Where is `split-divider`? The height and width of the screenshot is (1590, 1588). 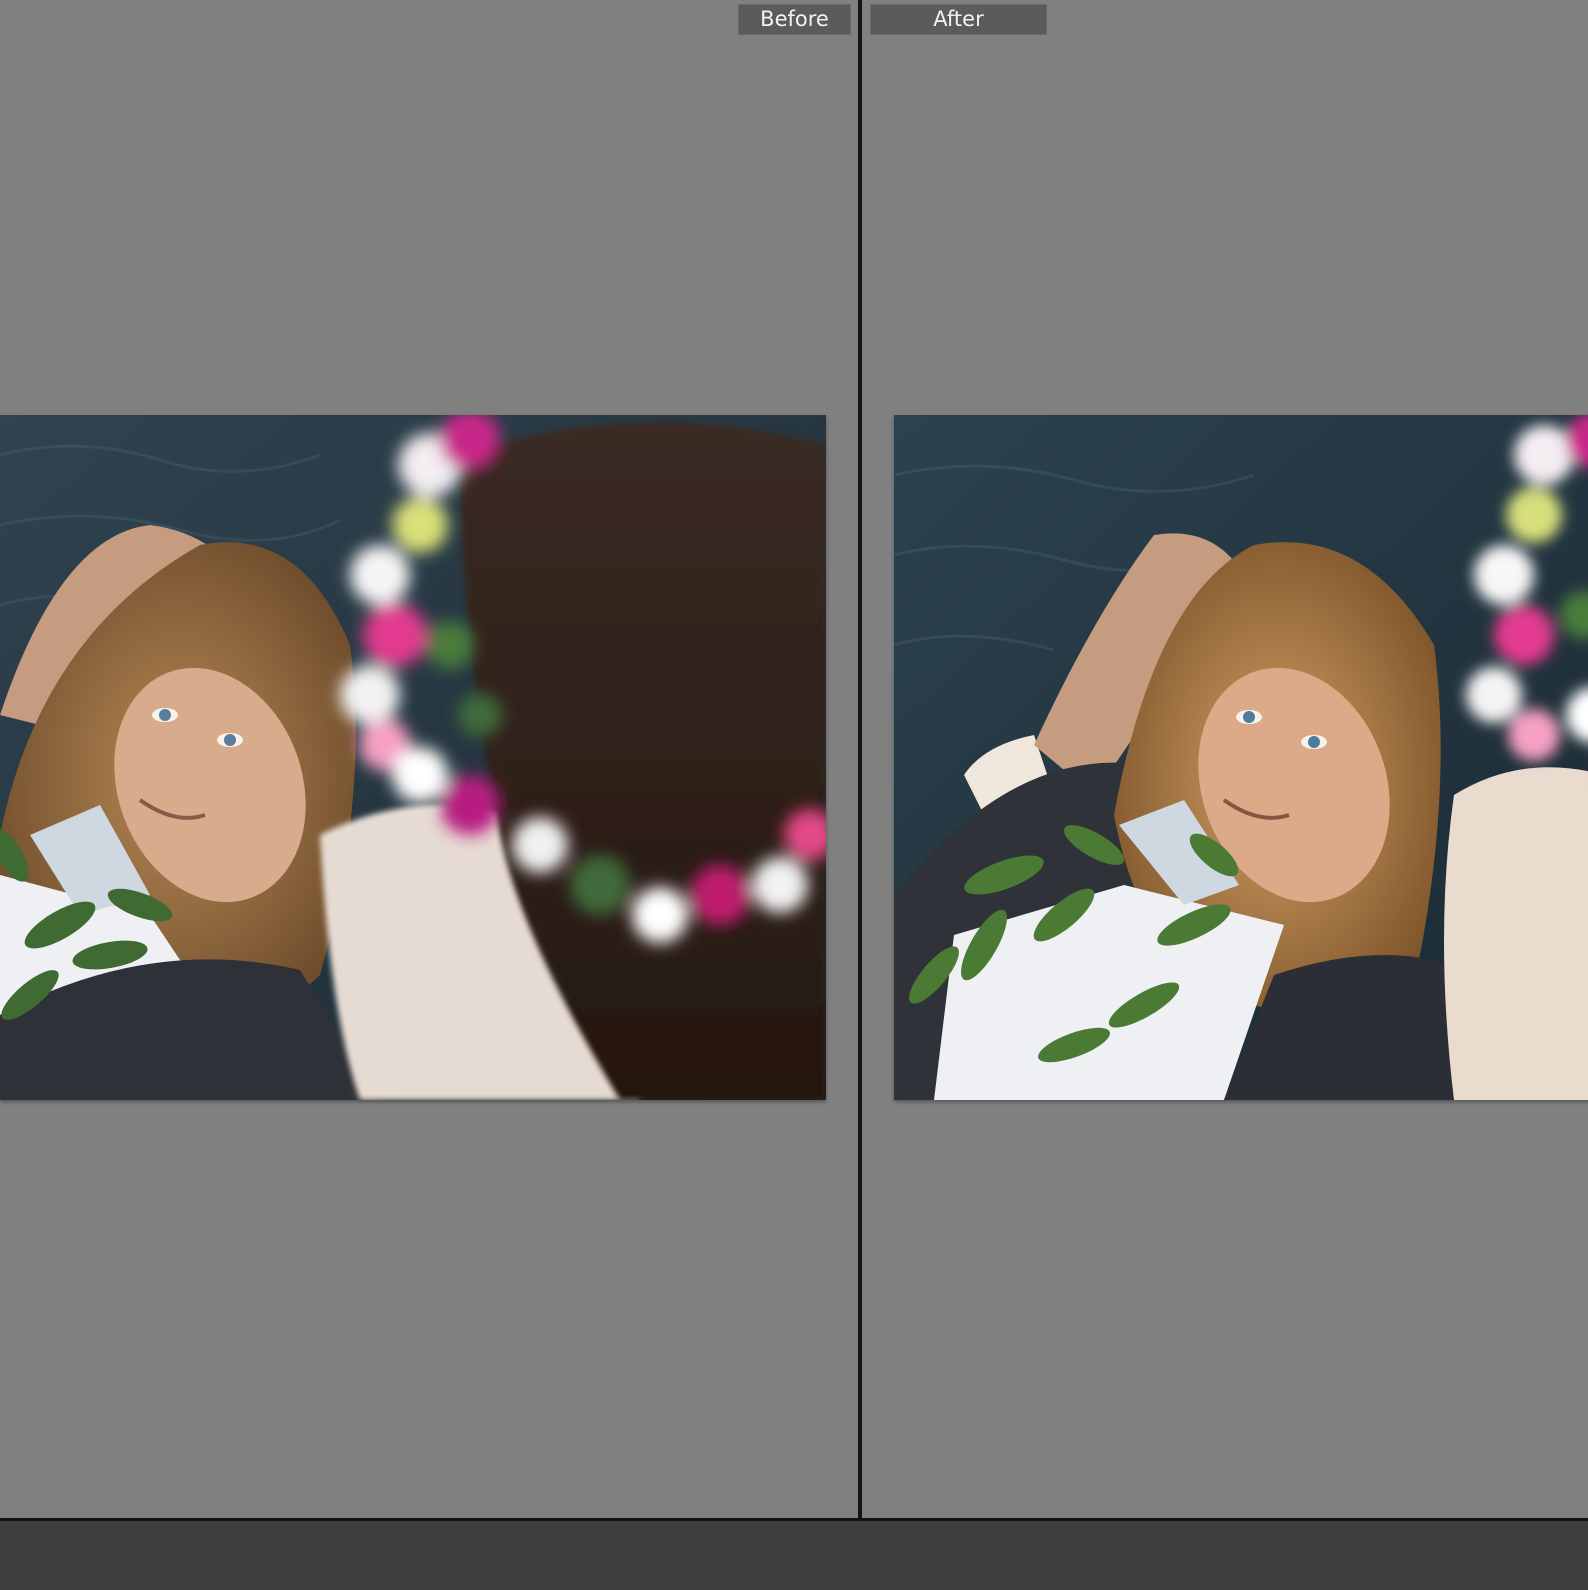 split-divider is located at coordinates (860, 759).